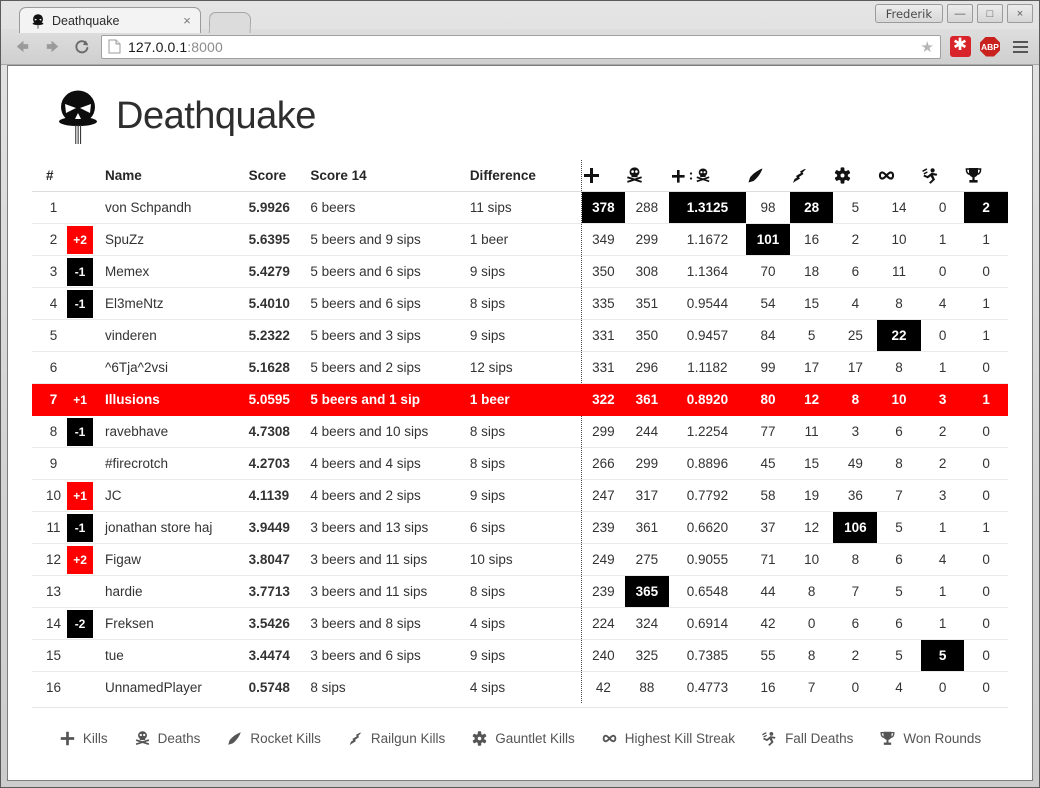 This screenshot has width=1040, height=788. What do you see at coordinates (609, 738) in the screenshot?
I see `infinity-icon` at bounding box center [609, 738].